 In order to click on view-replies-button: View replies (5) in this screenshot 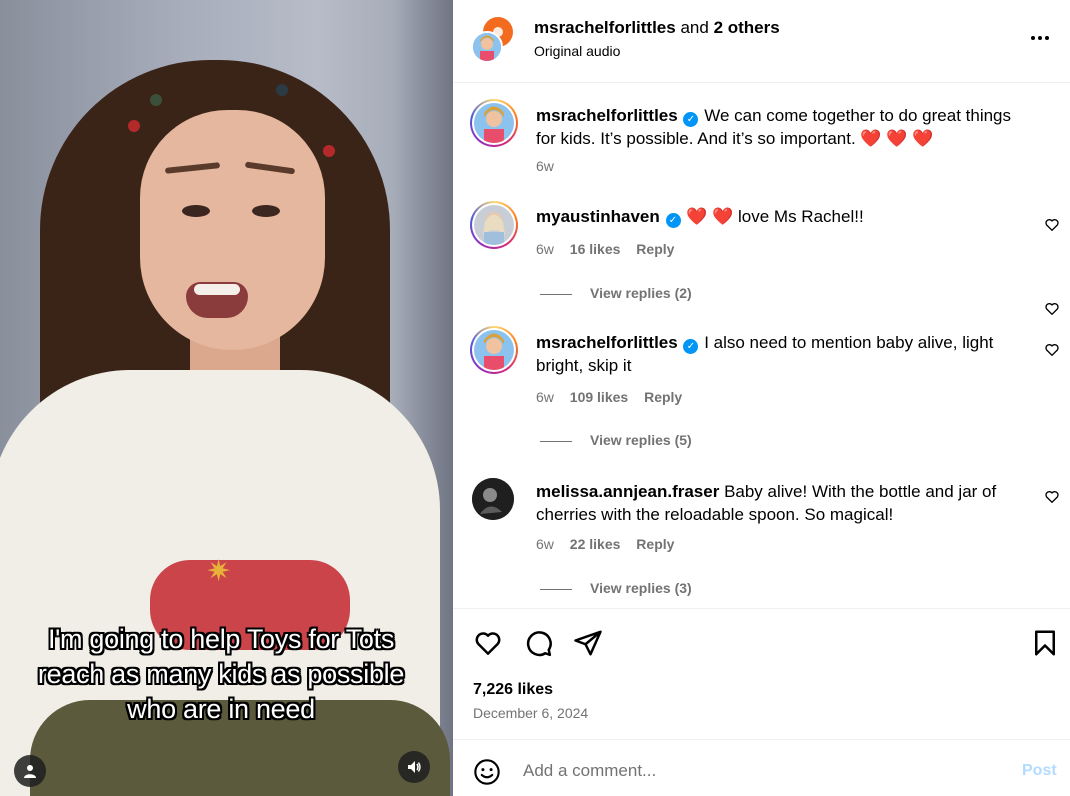, I will do `click(616, 440)`.